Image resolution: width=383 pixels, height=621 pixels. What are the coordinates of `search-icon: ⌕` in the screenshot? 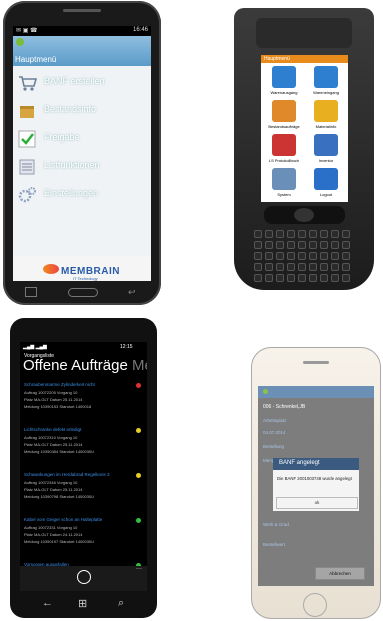 It's located at (121, 603).